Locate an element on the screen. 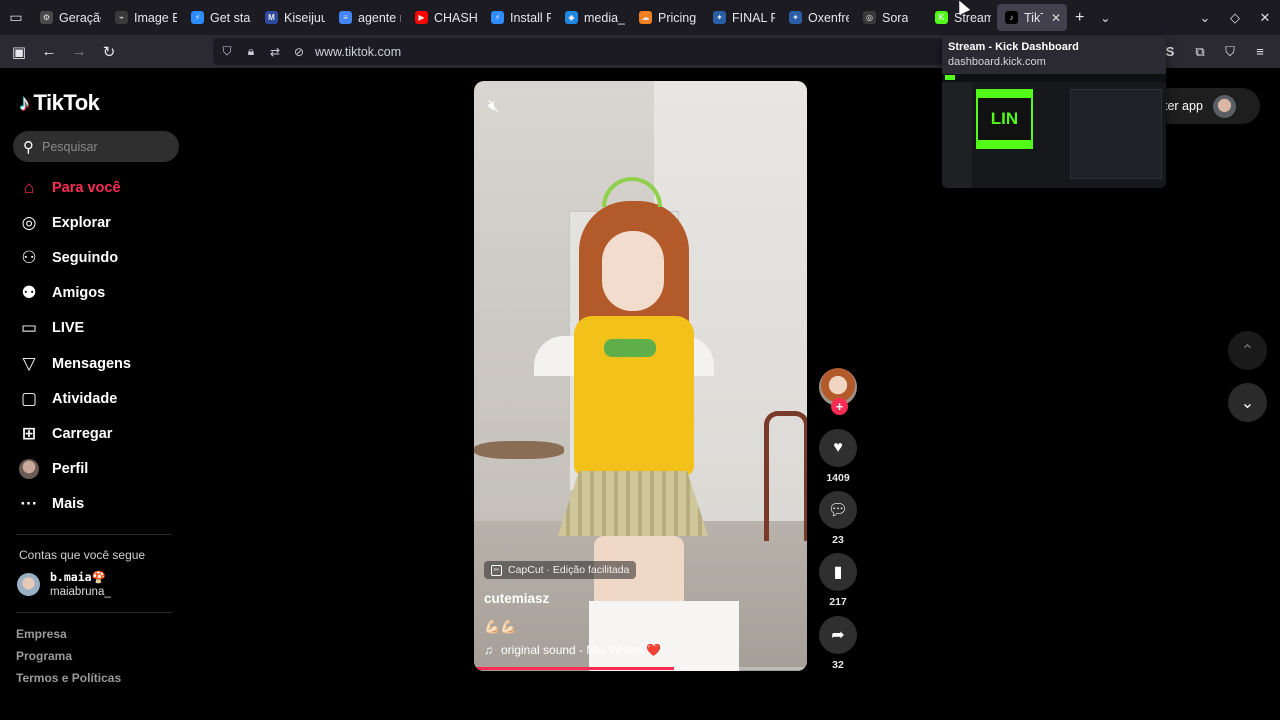 The width and height of the screenshot is (1280, 720). tab-5: ▶ CHASHK is located at coordinates (445, 17).